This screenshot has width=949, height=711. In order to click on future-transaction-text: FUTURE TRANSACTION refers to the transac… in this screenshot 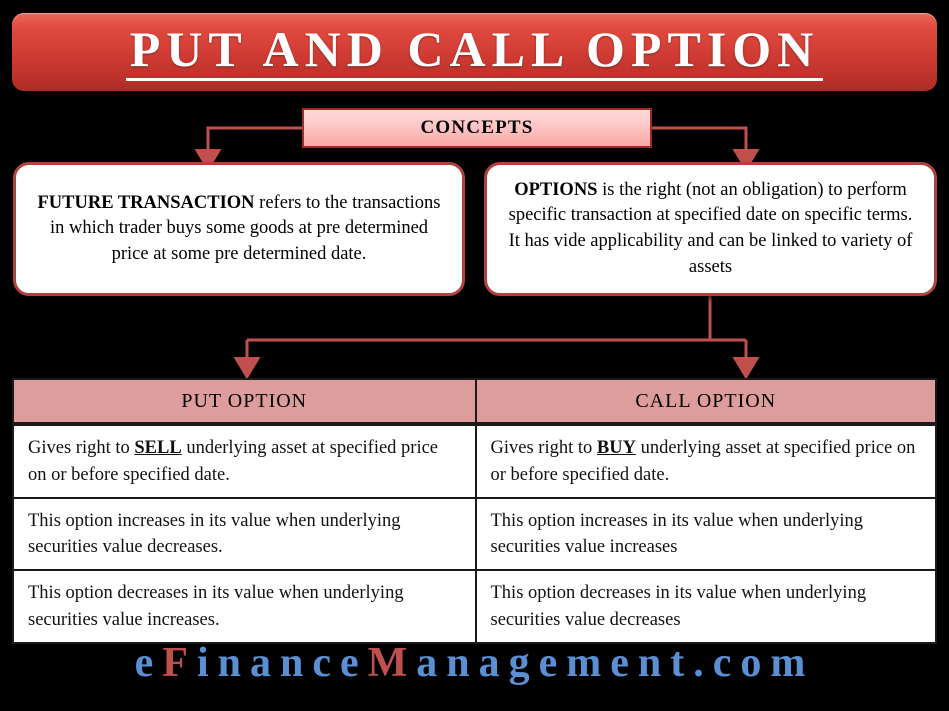, I will do `click(239, 229)`.